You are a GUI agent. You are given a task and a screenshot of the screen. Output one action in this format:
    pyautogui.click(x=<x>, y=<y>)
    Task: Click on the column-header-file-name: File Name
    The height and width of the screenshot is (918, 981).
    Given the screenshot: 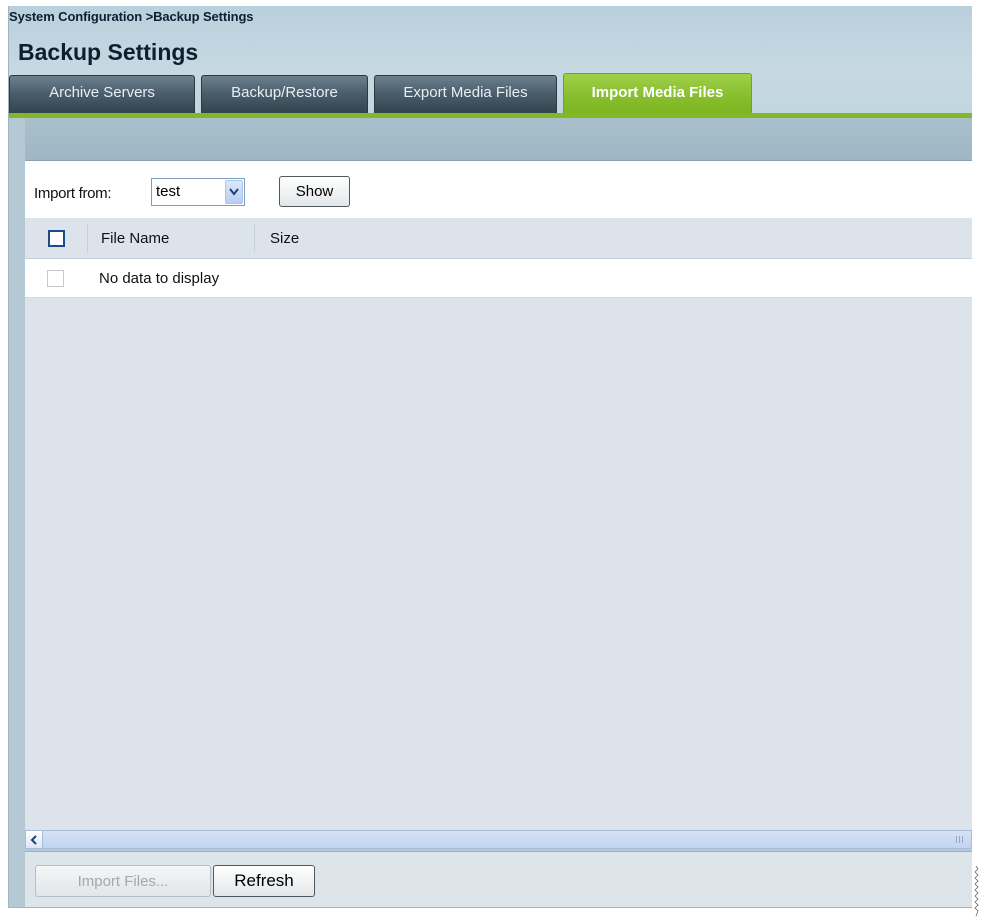 What is the action you would take?
    pyautogui.click(x=135, y=238)
    